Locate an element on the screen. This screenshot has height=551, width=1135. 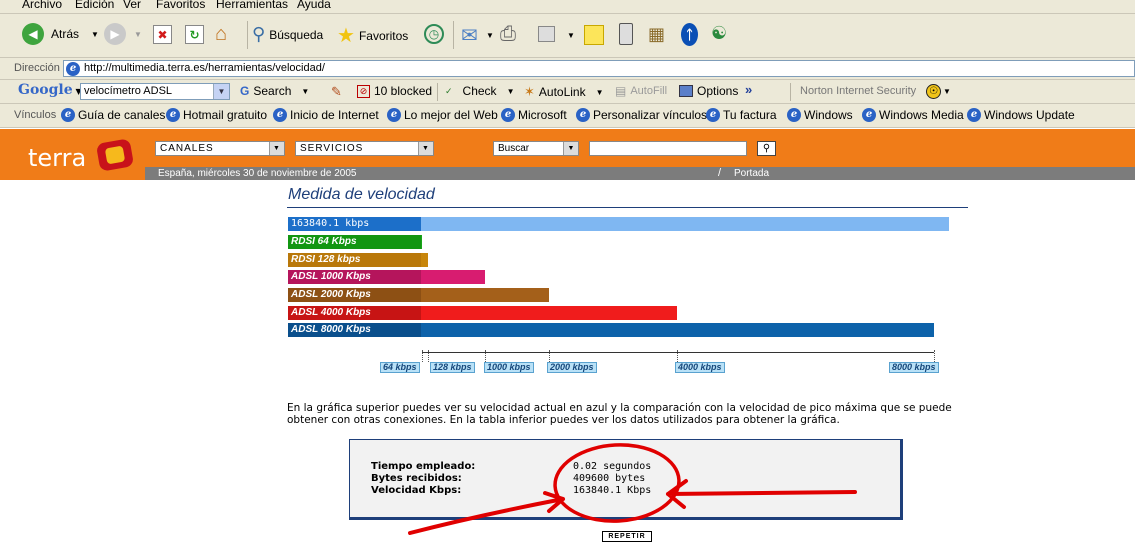
red-annotation is located at coordinates (632, 489).